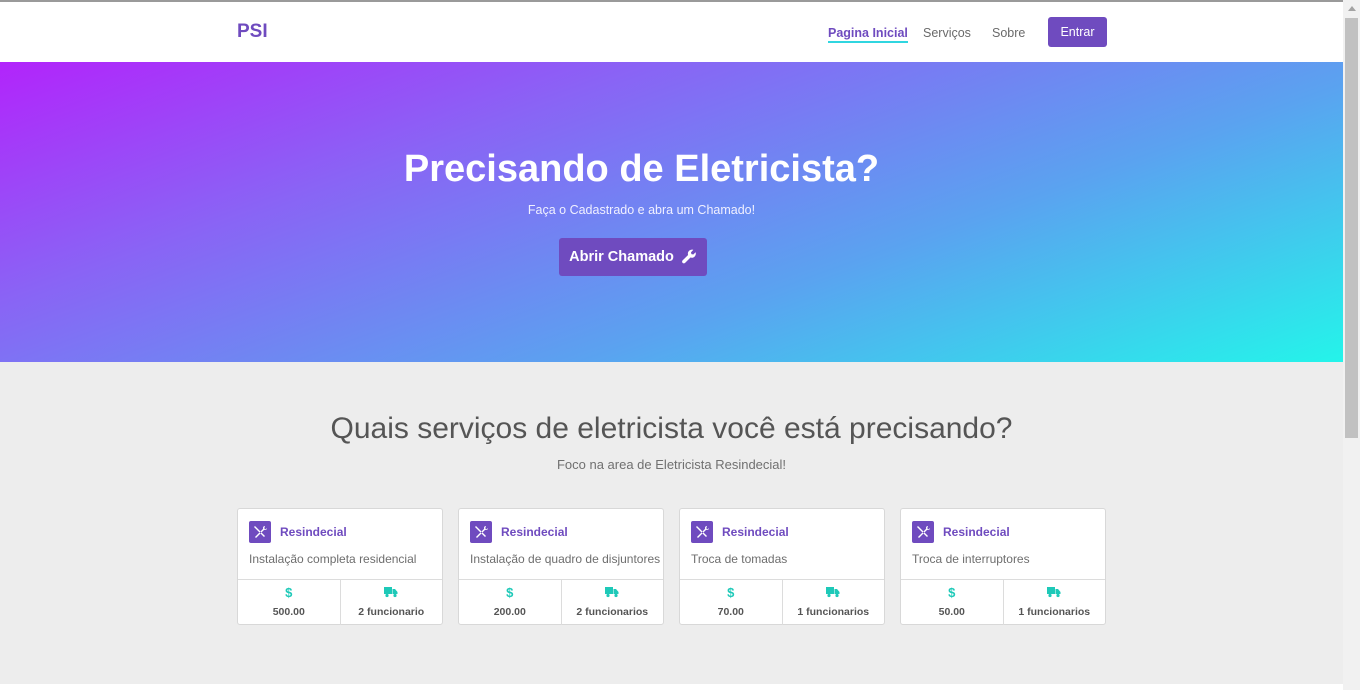  What do you see at coordinates (252, 32) in the screenshot?
I see `brand-logo: PSI` at bounding box center [252, 32].